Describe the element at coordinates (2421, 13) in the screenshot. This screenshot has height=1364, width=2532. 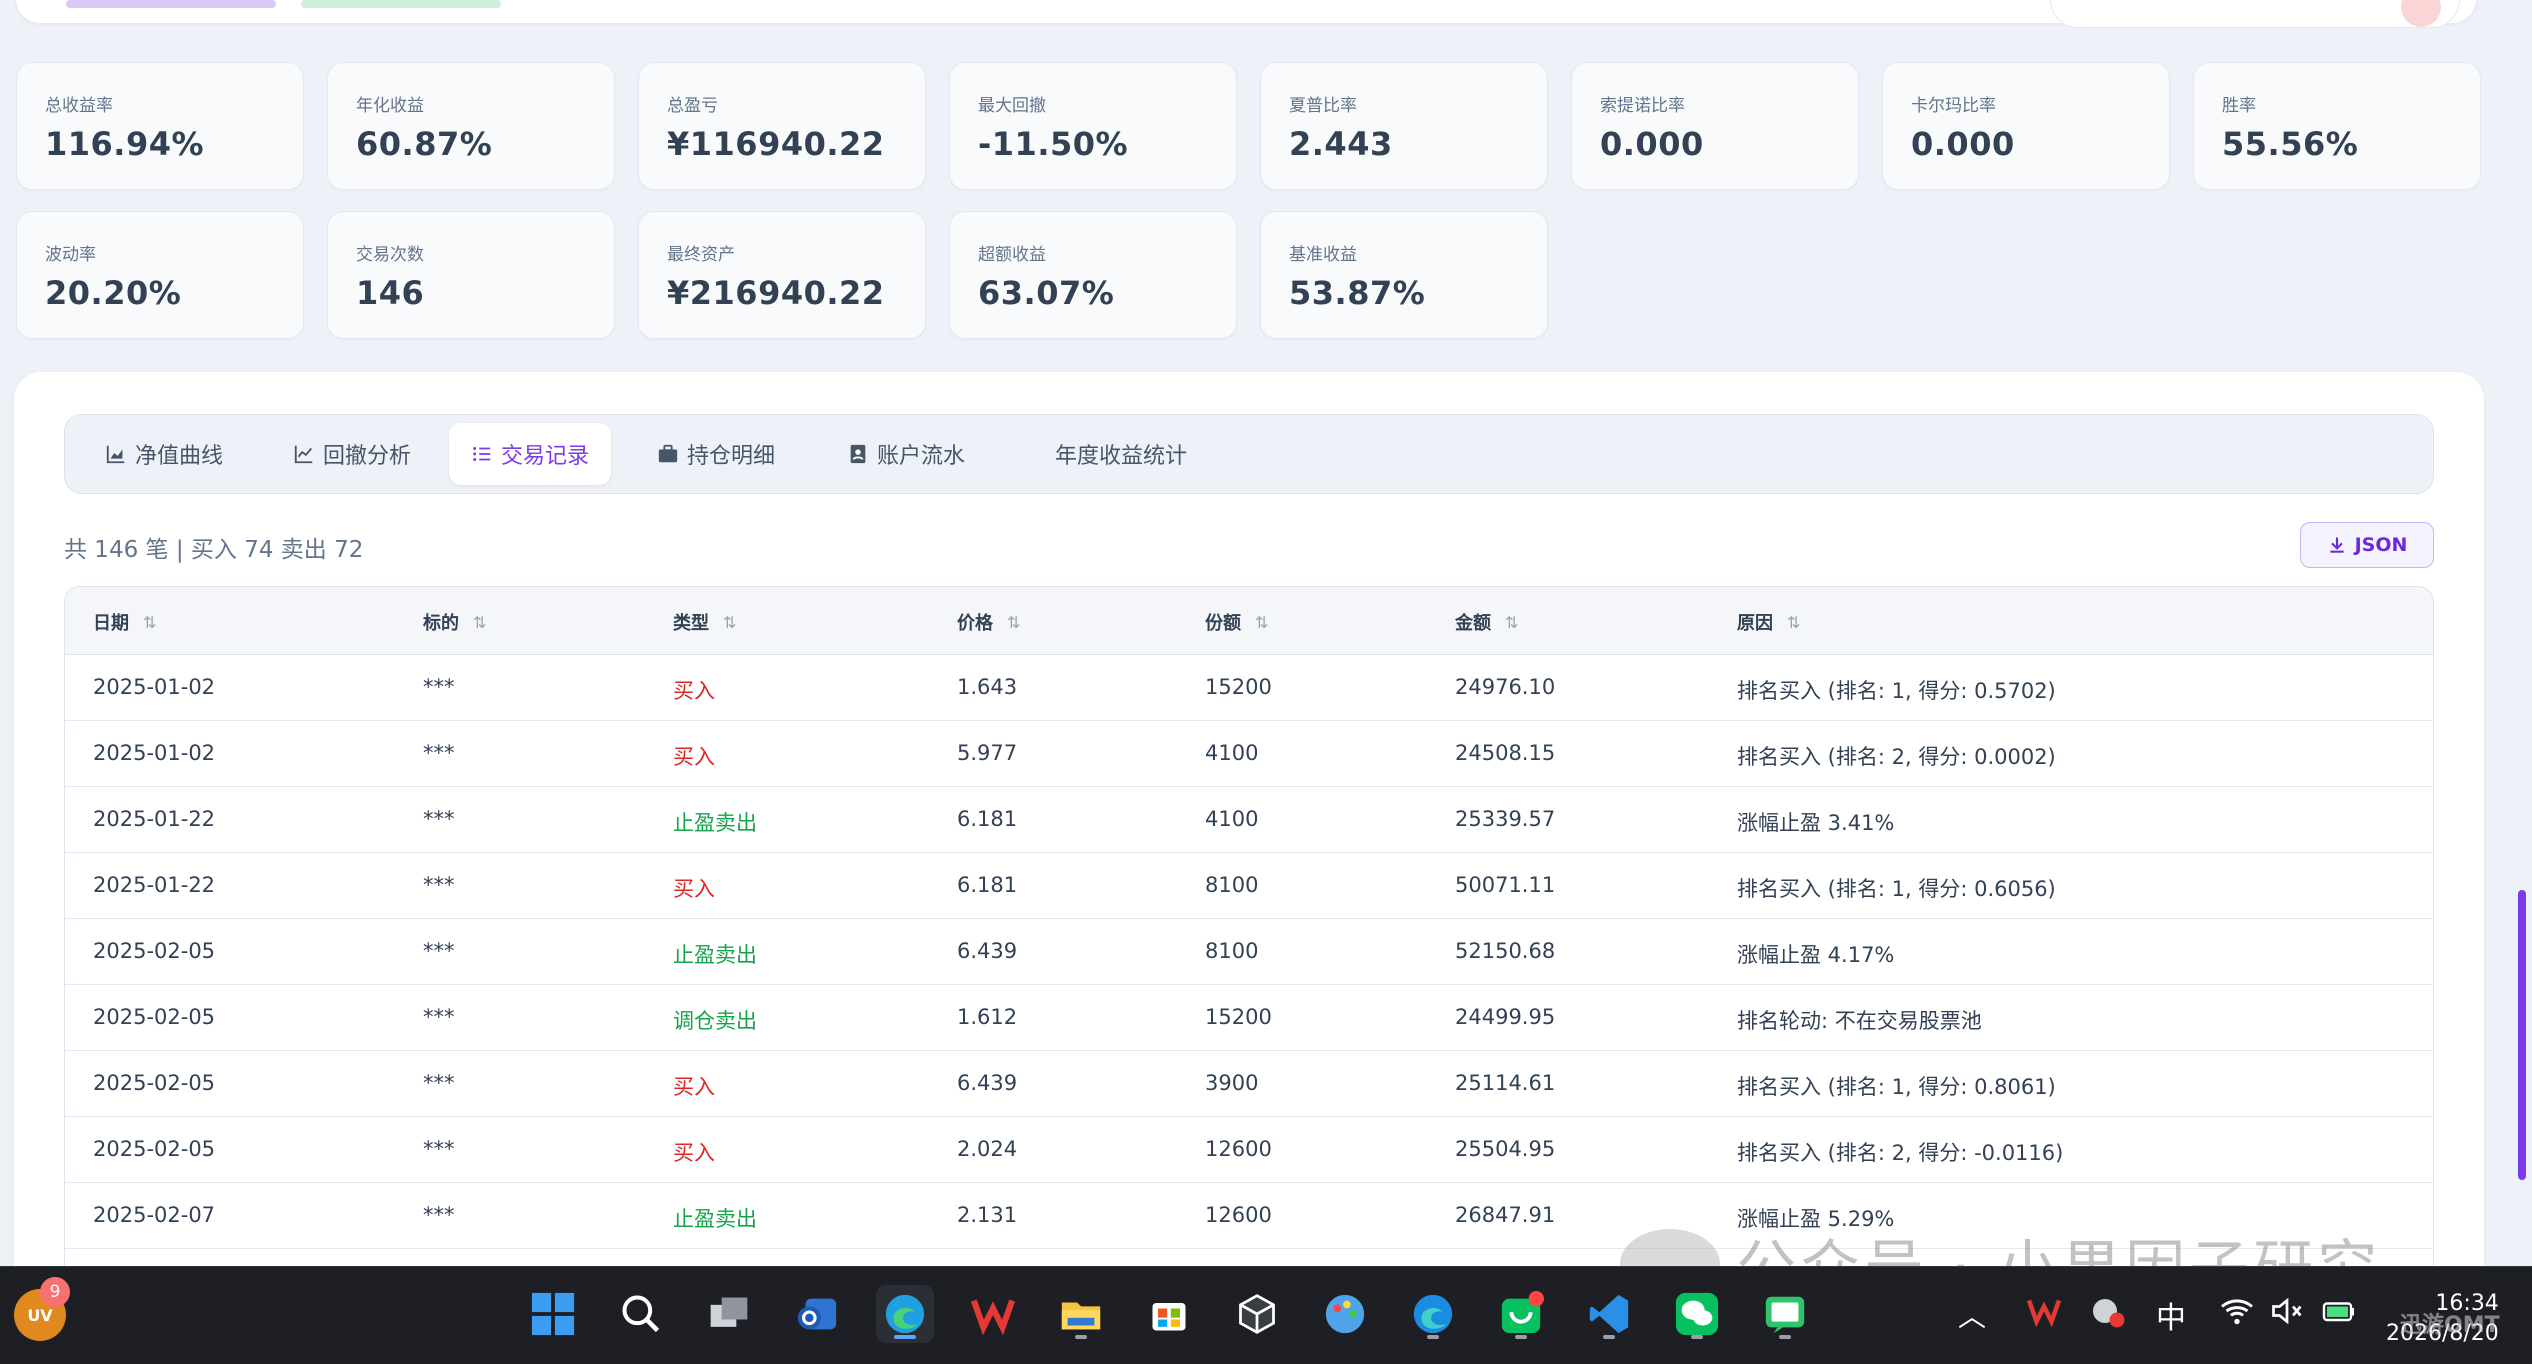
I see `avatar` at that location.